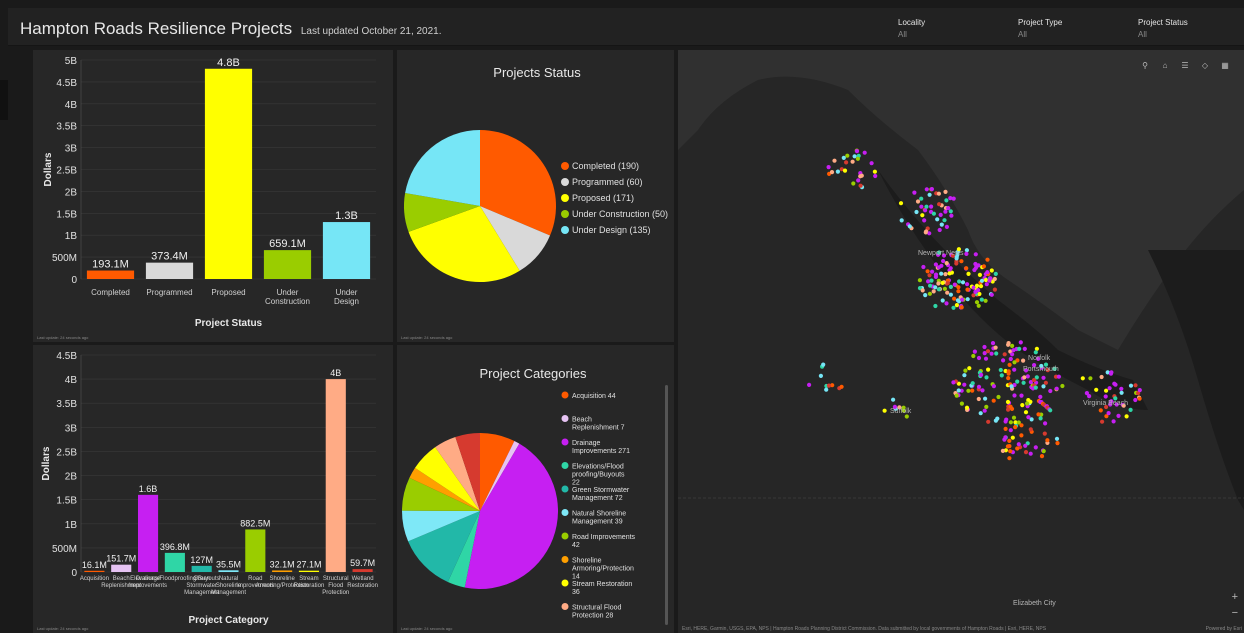 This screenshot has width=1244, height=633. I want to click on legend-scrollbar, so click(666, 505).